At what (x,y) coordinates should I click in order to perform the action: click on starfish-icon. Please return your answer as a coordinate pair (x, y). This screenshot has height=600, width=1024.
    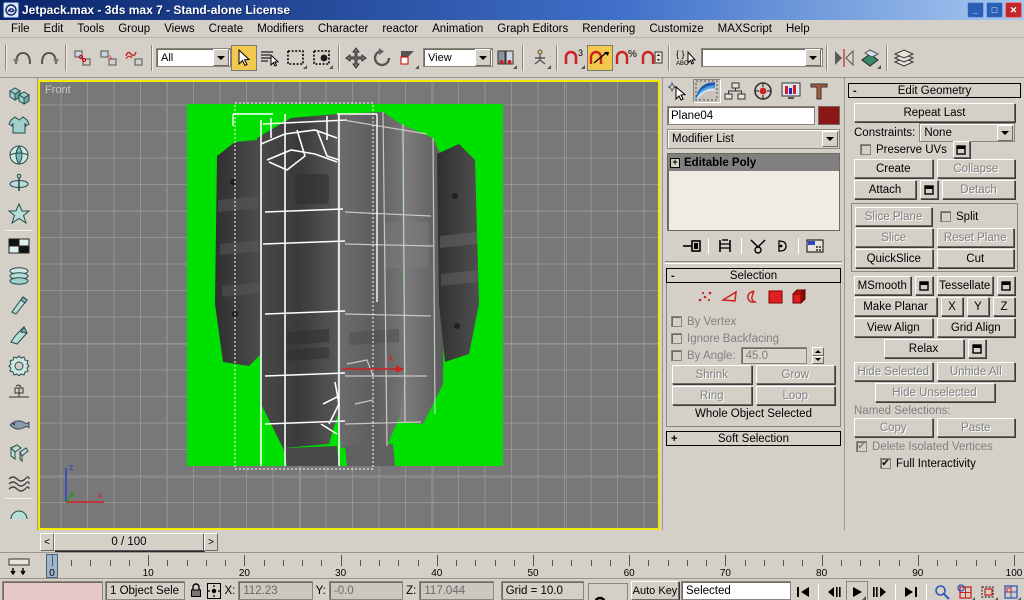
    Looking at the image, I should click on (19, 214).